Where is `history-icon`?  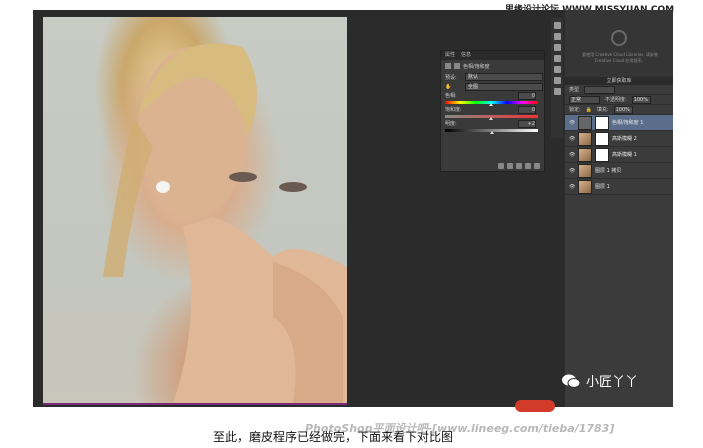
history-icon is located at coordinates (557, 25).